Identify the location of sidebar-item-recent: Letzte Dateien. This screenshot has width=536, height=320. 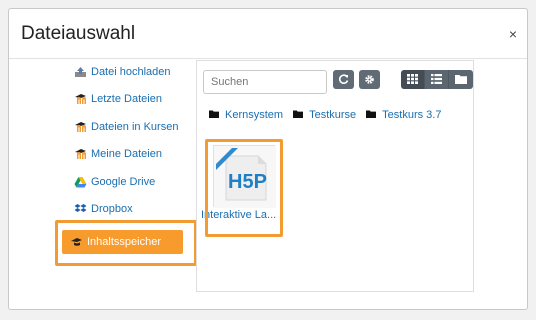
(123, 100).